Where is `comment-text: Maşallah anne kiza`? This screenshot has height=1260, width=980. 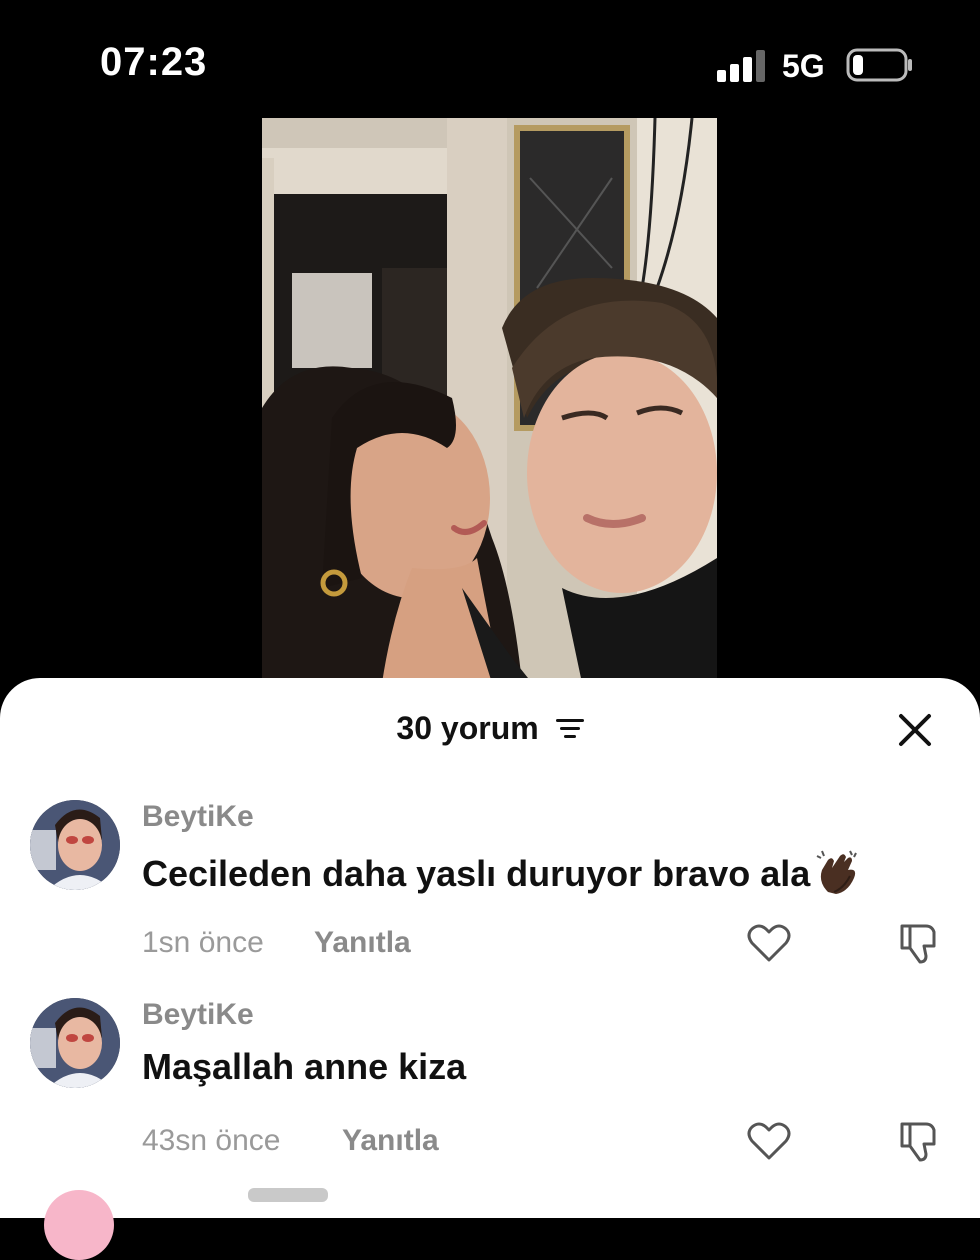 comment-text: Maşallah anne kiza is located at coordinates (304, 1066).